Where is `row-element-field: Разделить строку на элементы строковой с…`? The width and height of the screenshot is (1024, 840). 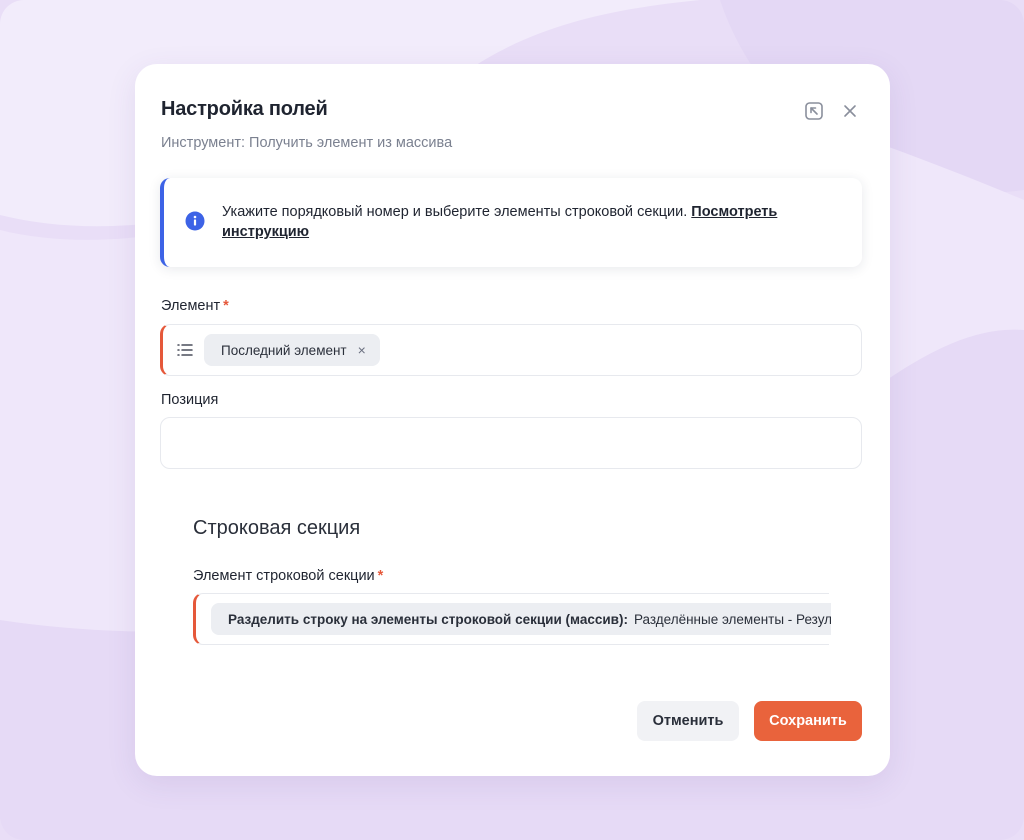
row-element-field: Разделить строку на элементы строковой с… is located at coordinates (512, 619).